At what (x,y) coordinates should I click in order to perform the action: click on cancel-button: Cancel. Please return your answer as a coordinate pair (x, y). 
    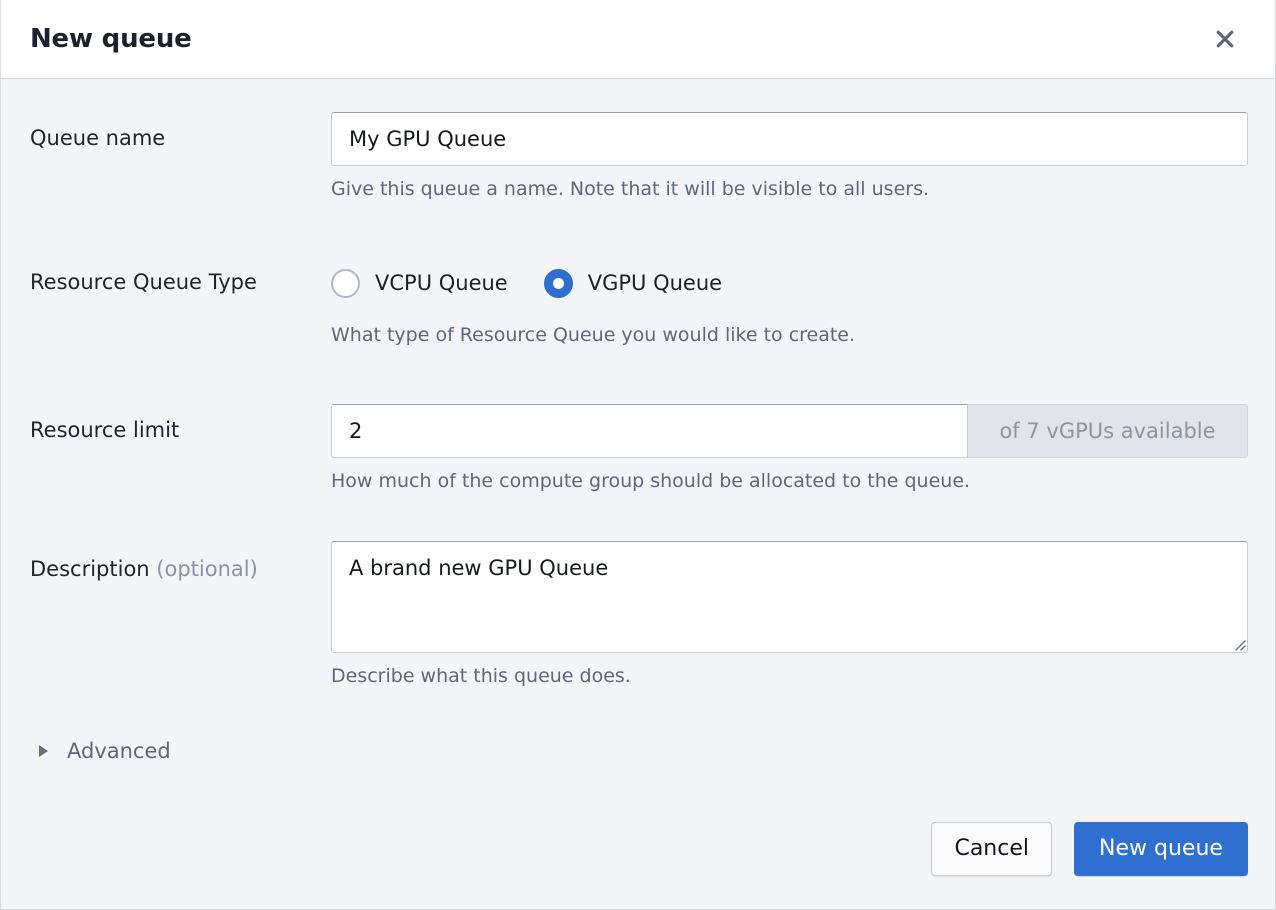
    Looking at the image, I should click on (991, 849).